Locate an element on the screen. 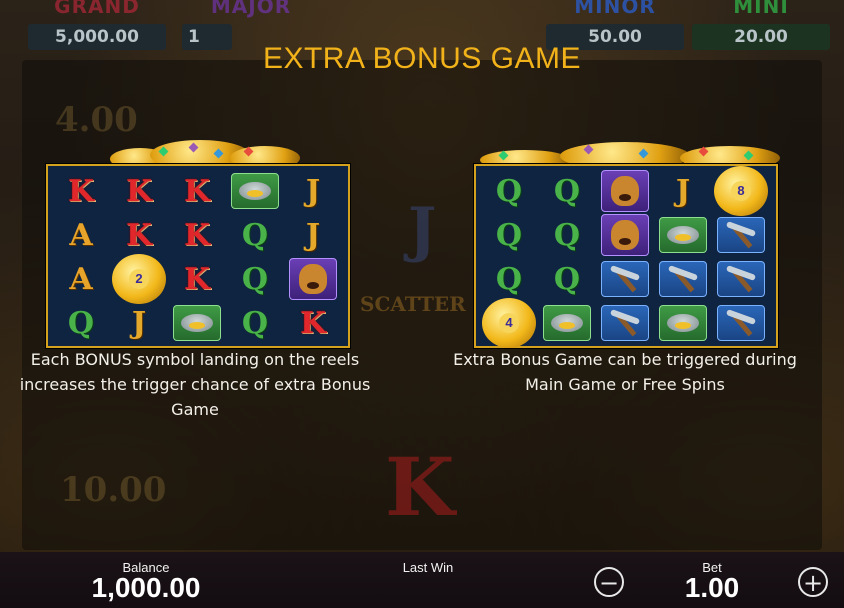 This screenshot has width=844, height=608. right-caption-line-2: Main Game or Free Spins is located at coordinates (625, 384).